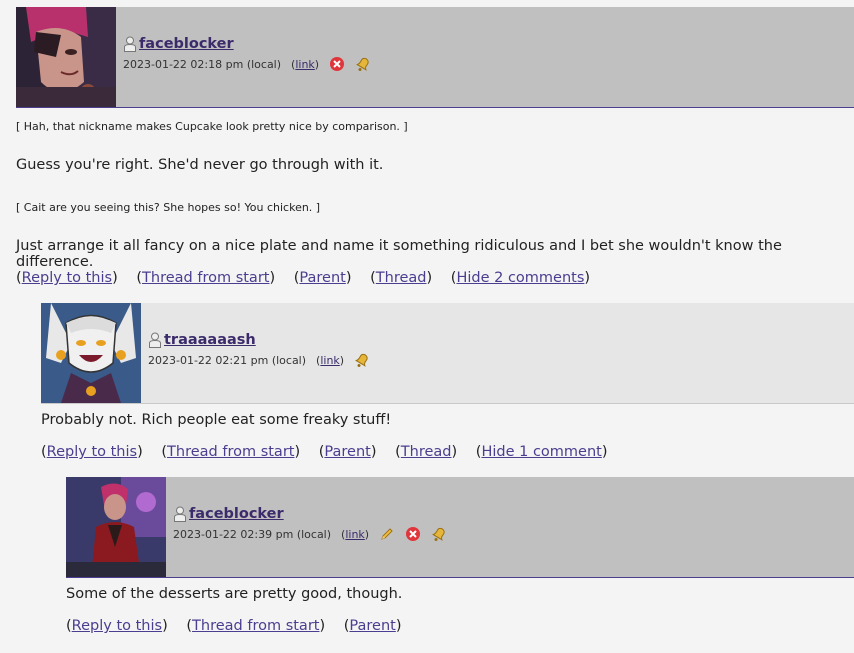 This screenshot has width=854, height=653. I want to click on comment-datetime: 2023-01-22 02:39 pm (local), so click(252, 534).